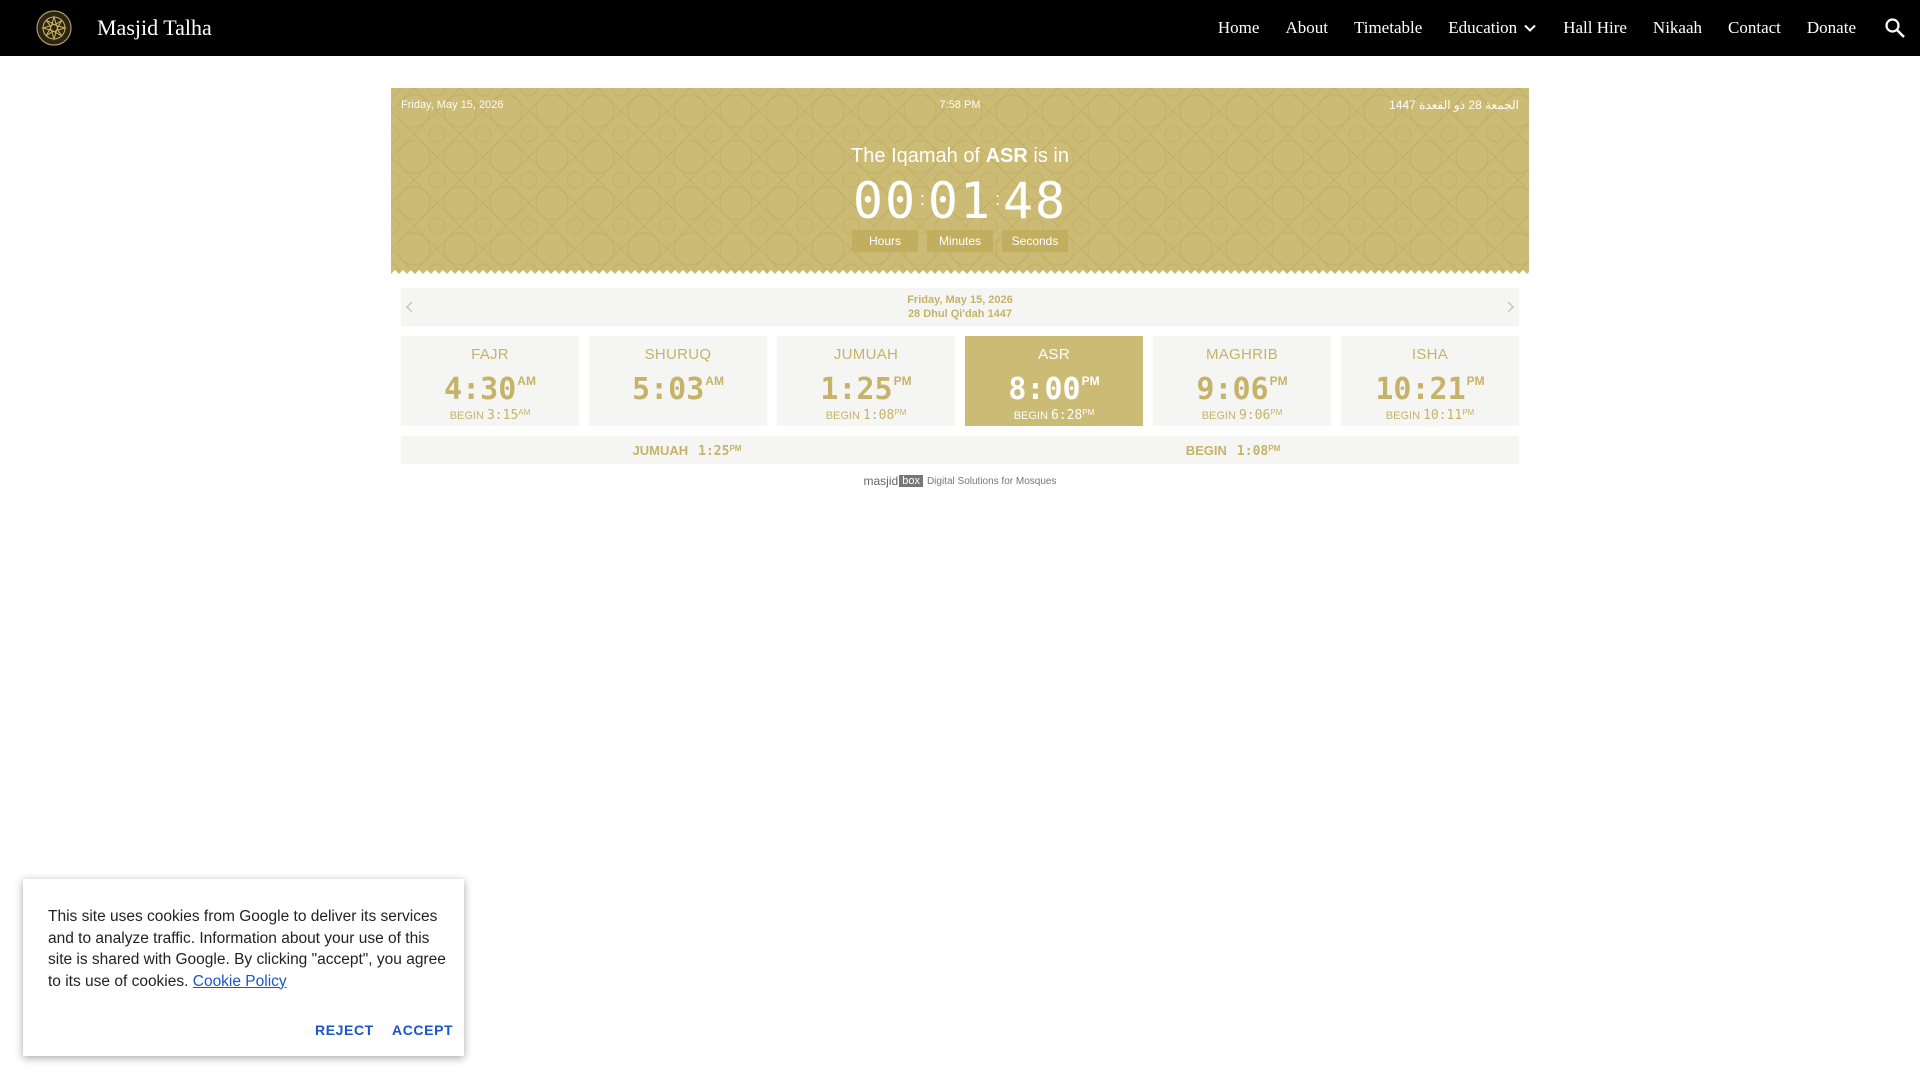 This screenshot has height=1080, width=1920. What do you see at coordinates (1595, 28) in the screenshot?
I see `nav-hall-hire: Hall Hire` at bounding box center [1595, 28].